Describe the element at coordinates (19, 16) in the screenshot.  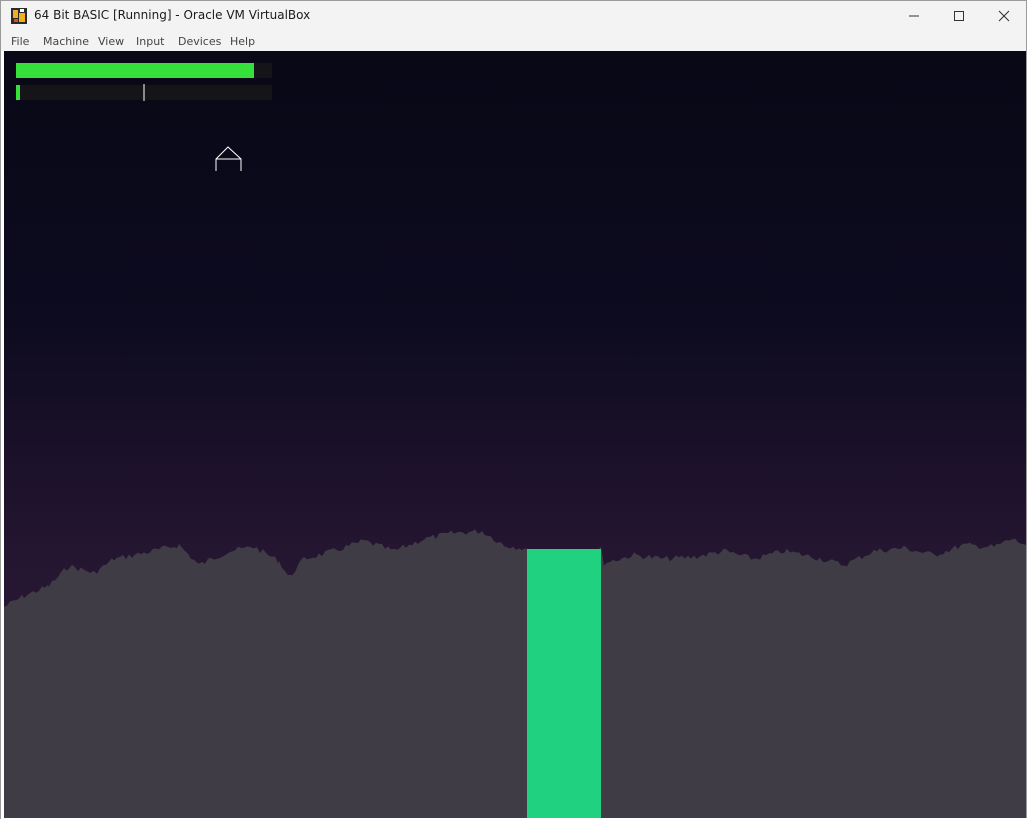
I see `virtualbox-app-icon` at that location.